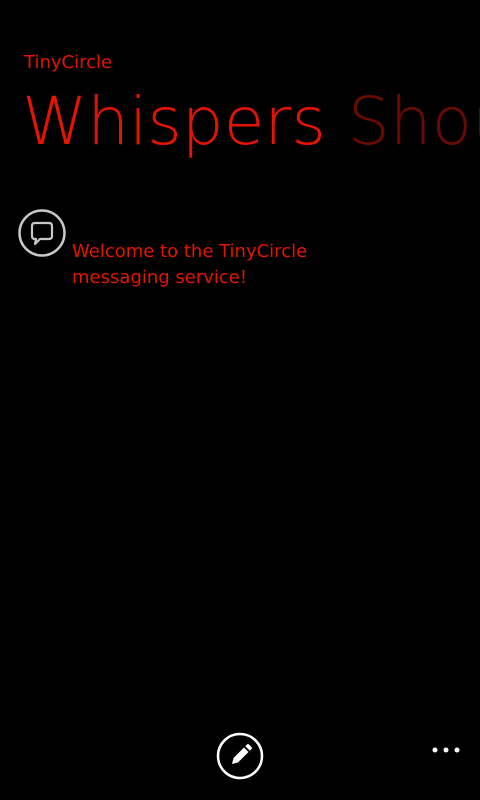 The height and width of the screenshot is (800, 480). I want to click on pivot-tab-whispers: Whispers, so click(174, 122).